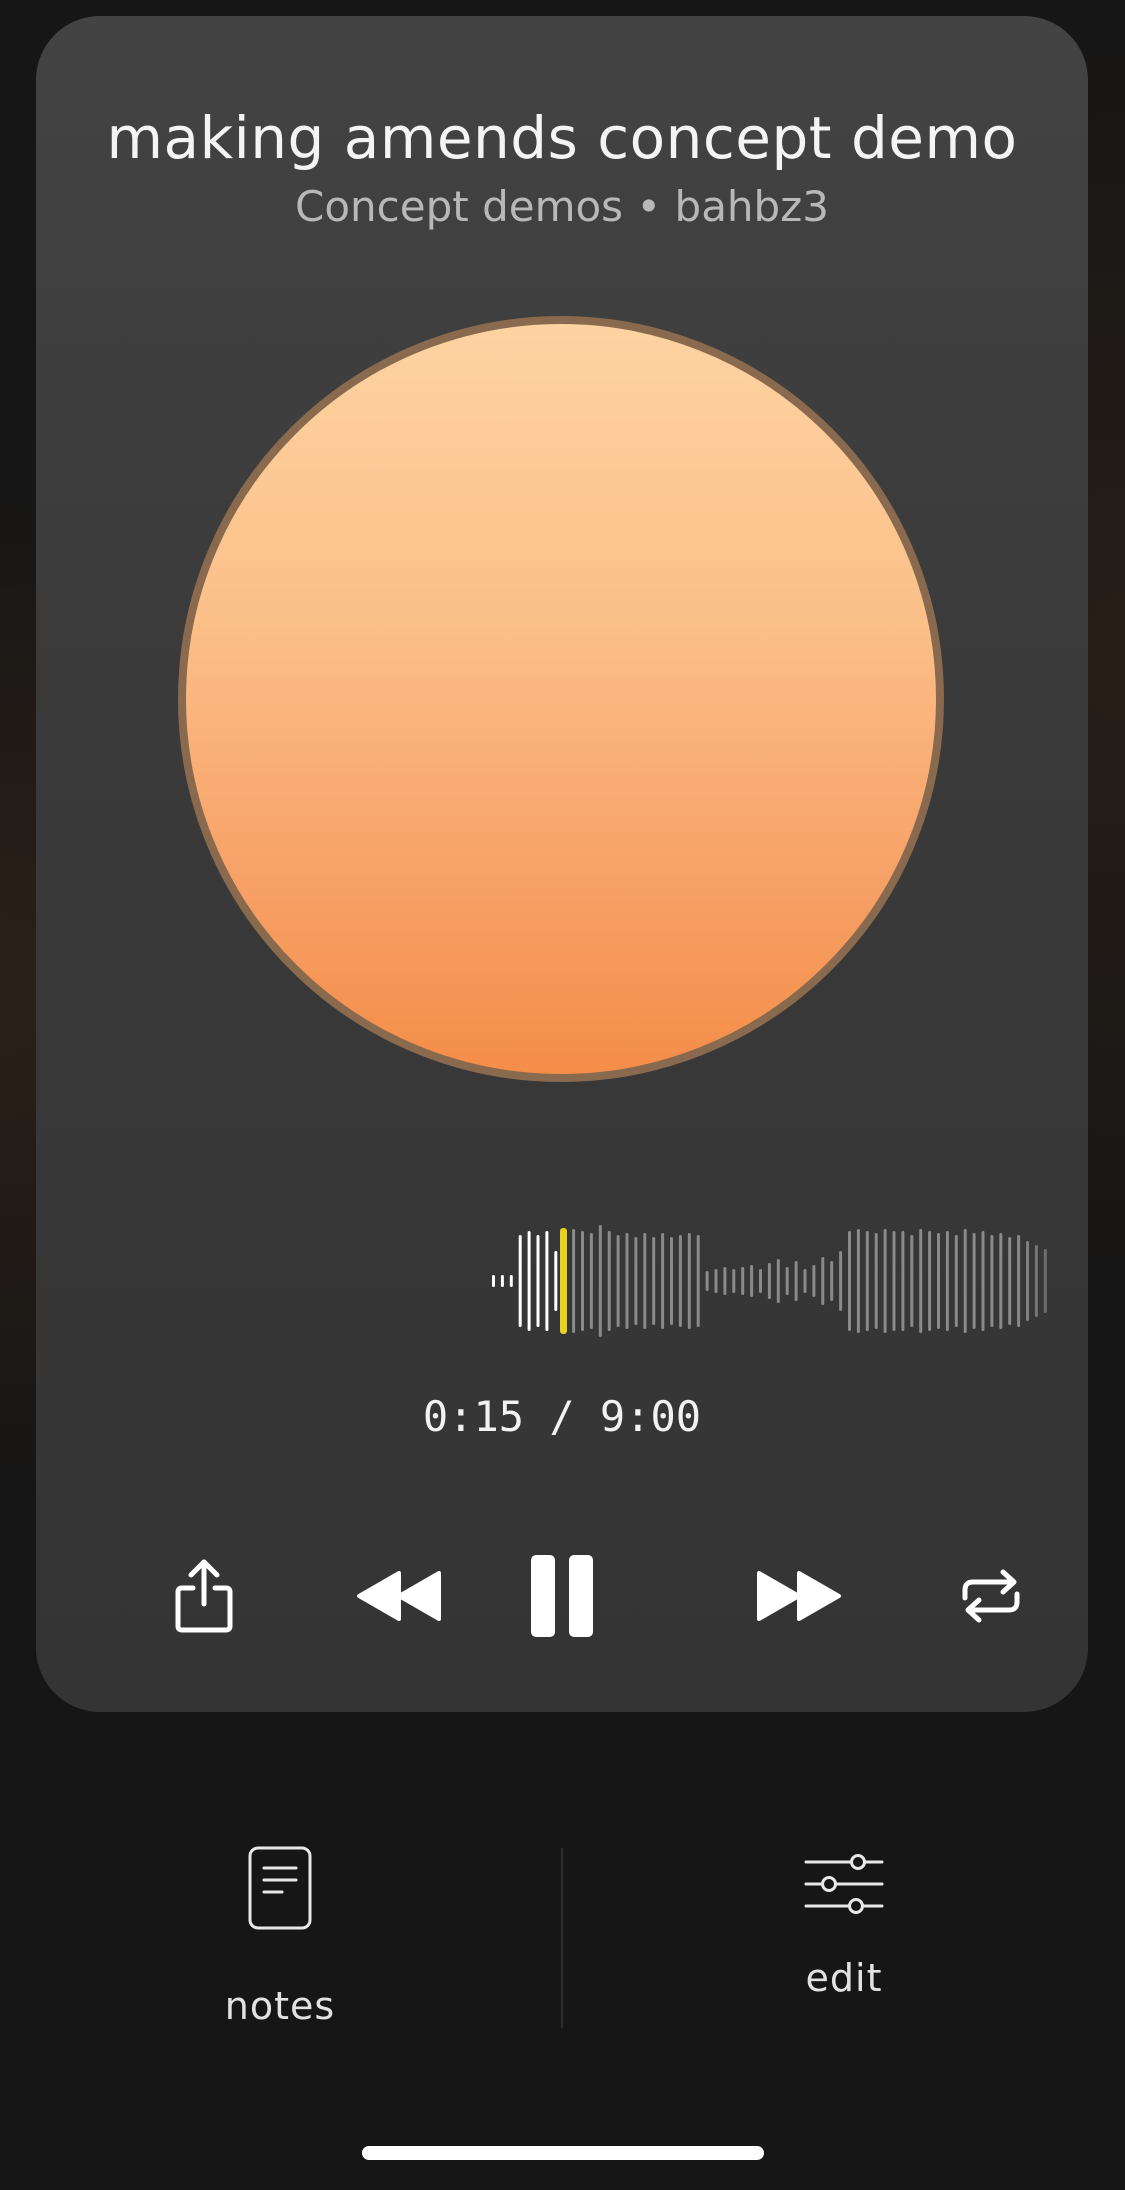 This screenshot has width=1125, height=2190. I want to click on playback-controls, so click(562, 1596).